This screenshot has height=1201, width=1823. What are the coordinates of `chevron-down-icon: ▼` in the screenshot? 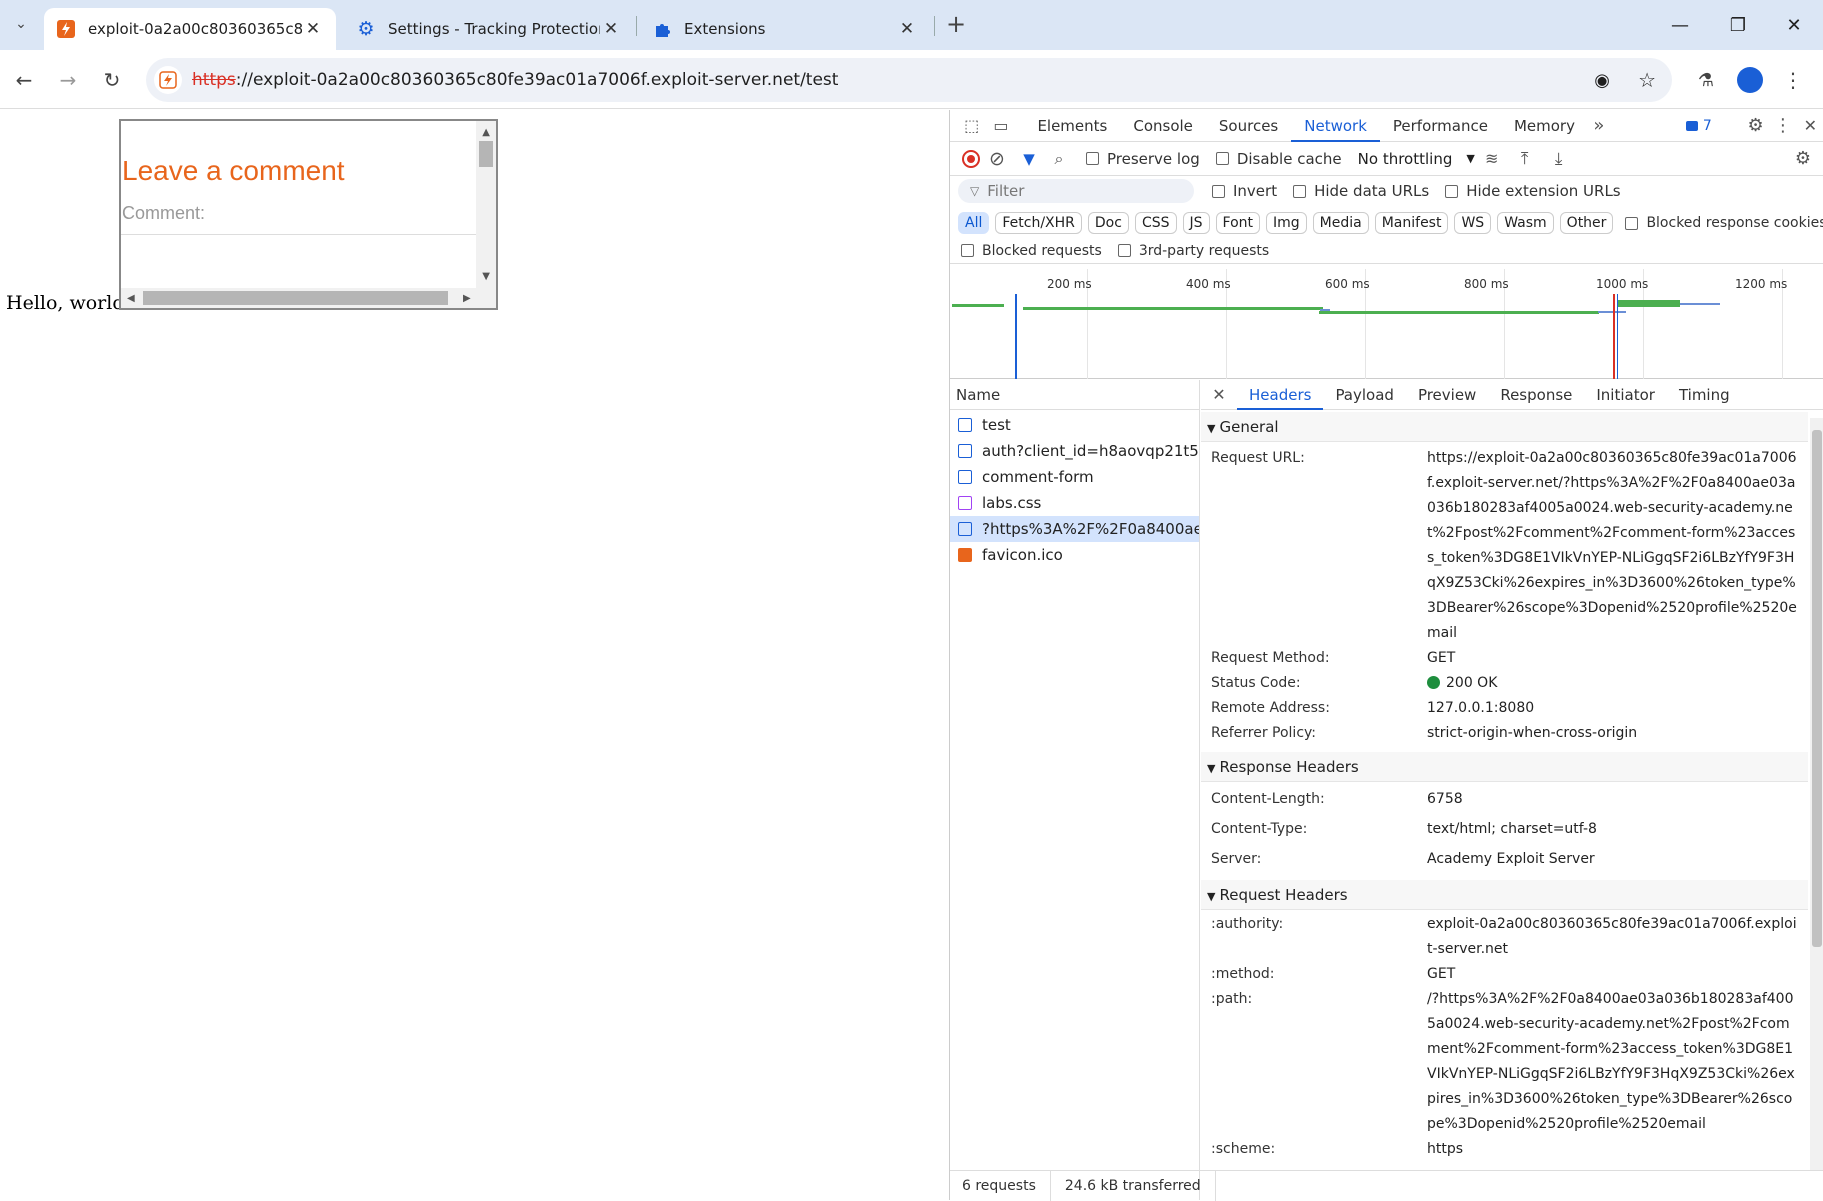 It's located at (1470, 158).